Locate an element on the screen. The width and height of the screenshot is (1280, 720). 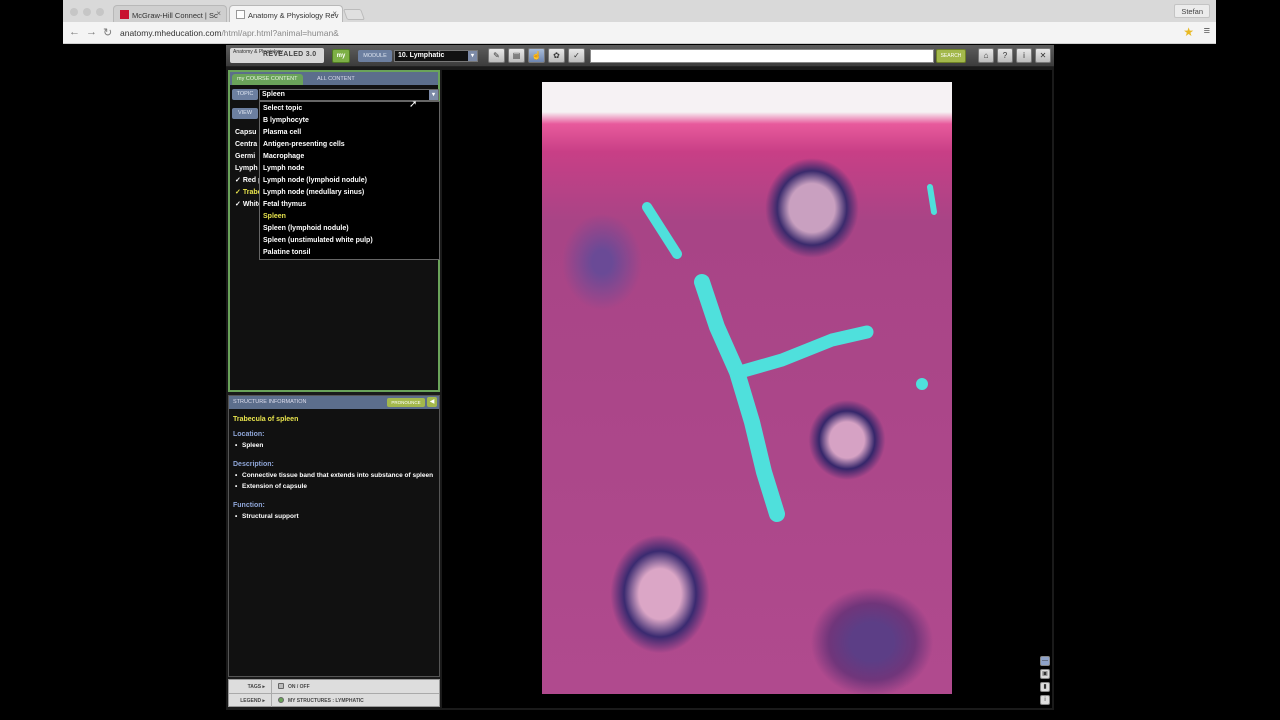
tab-all-content: ALL CONTENT is located at coordinates (336, 79).